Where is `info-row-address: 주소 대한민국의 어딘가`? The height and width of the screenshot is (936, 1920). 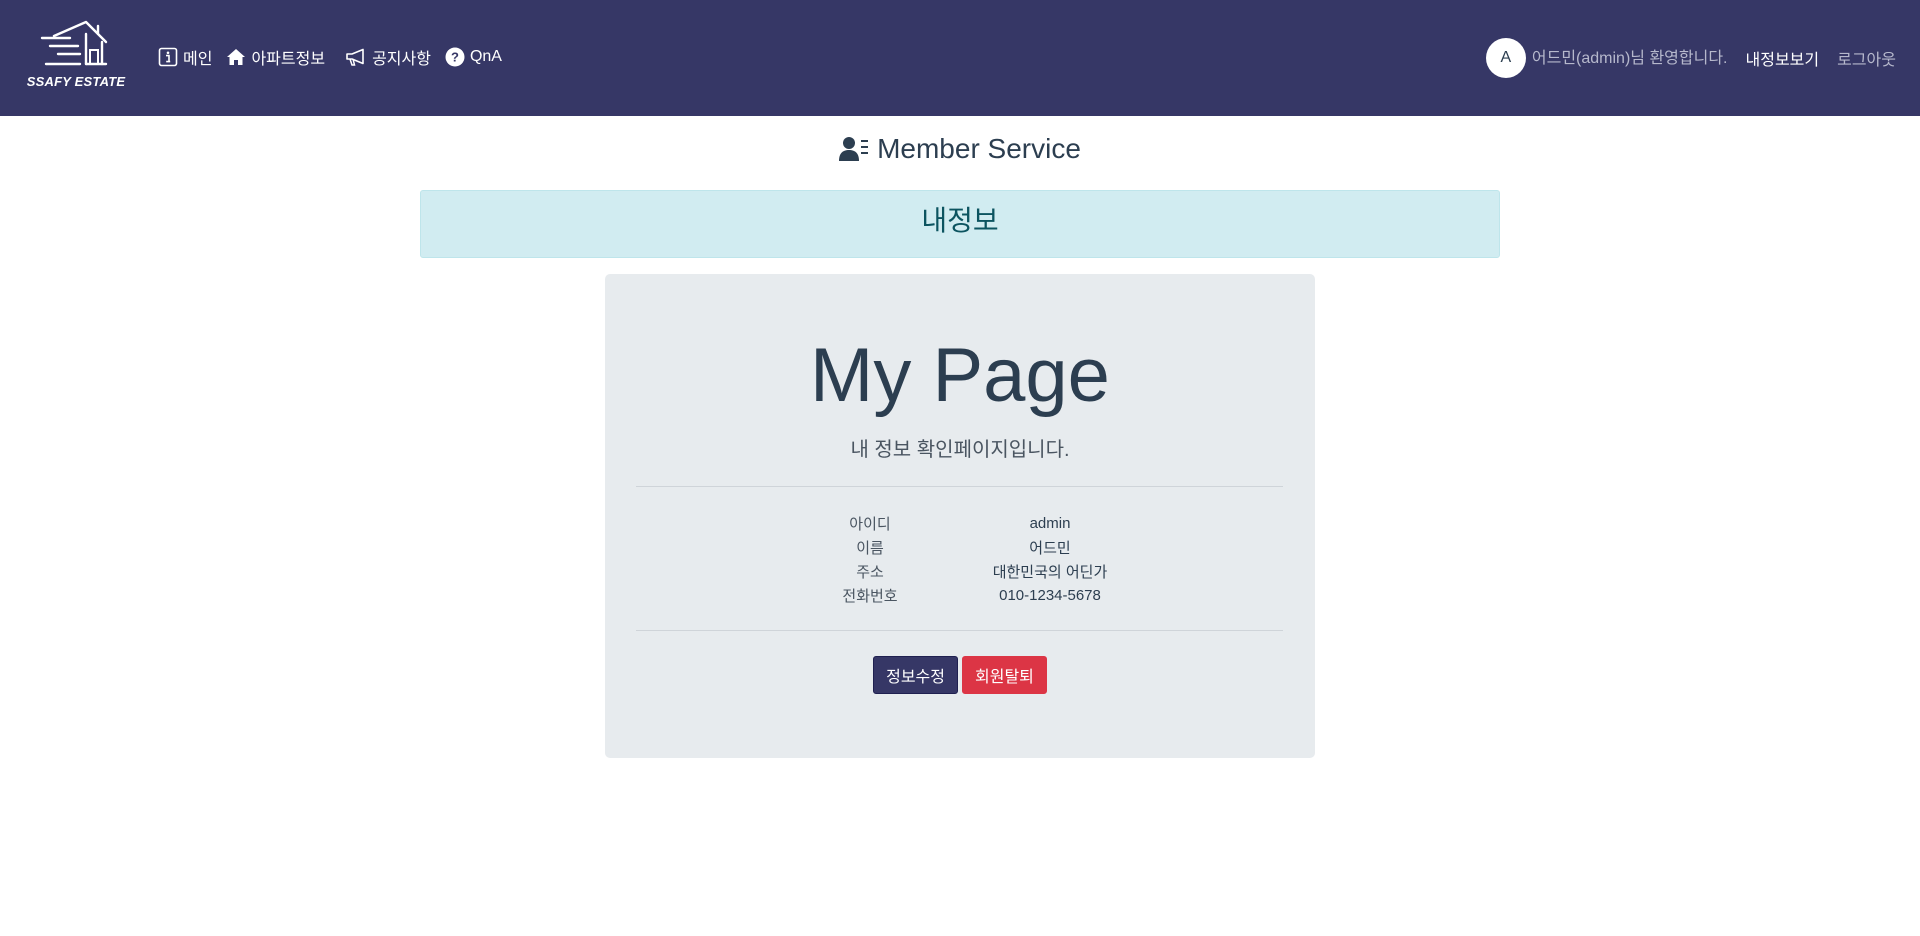
info-row-address: 주소 대한민국의 어딘가 is located at coordinates (960, 571).